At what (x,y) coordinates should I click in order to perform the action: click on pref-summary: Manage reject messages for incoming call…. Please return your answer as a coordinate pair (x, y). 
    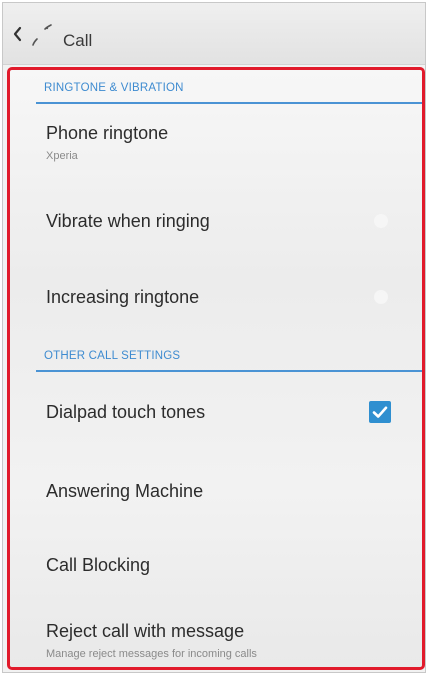
    Looking at the image, I should click on (151, 654).